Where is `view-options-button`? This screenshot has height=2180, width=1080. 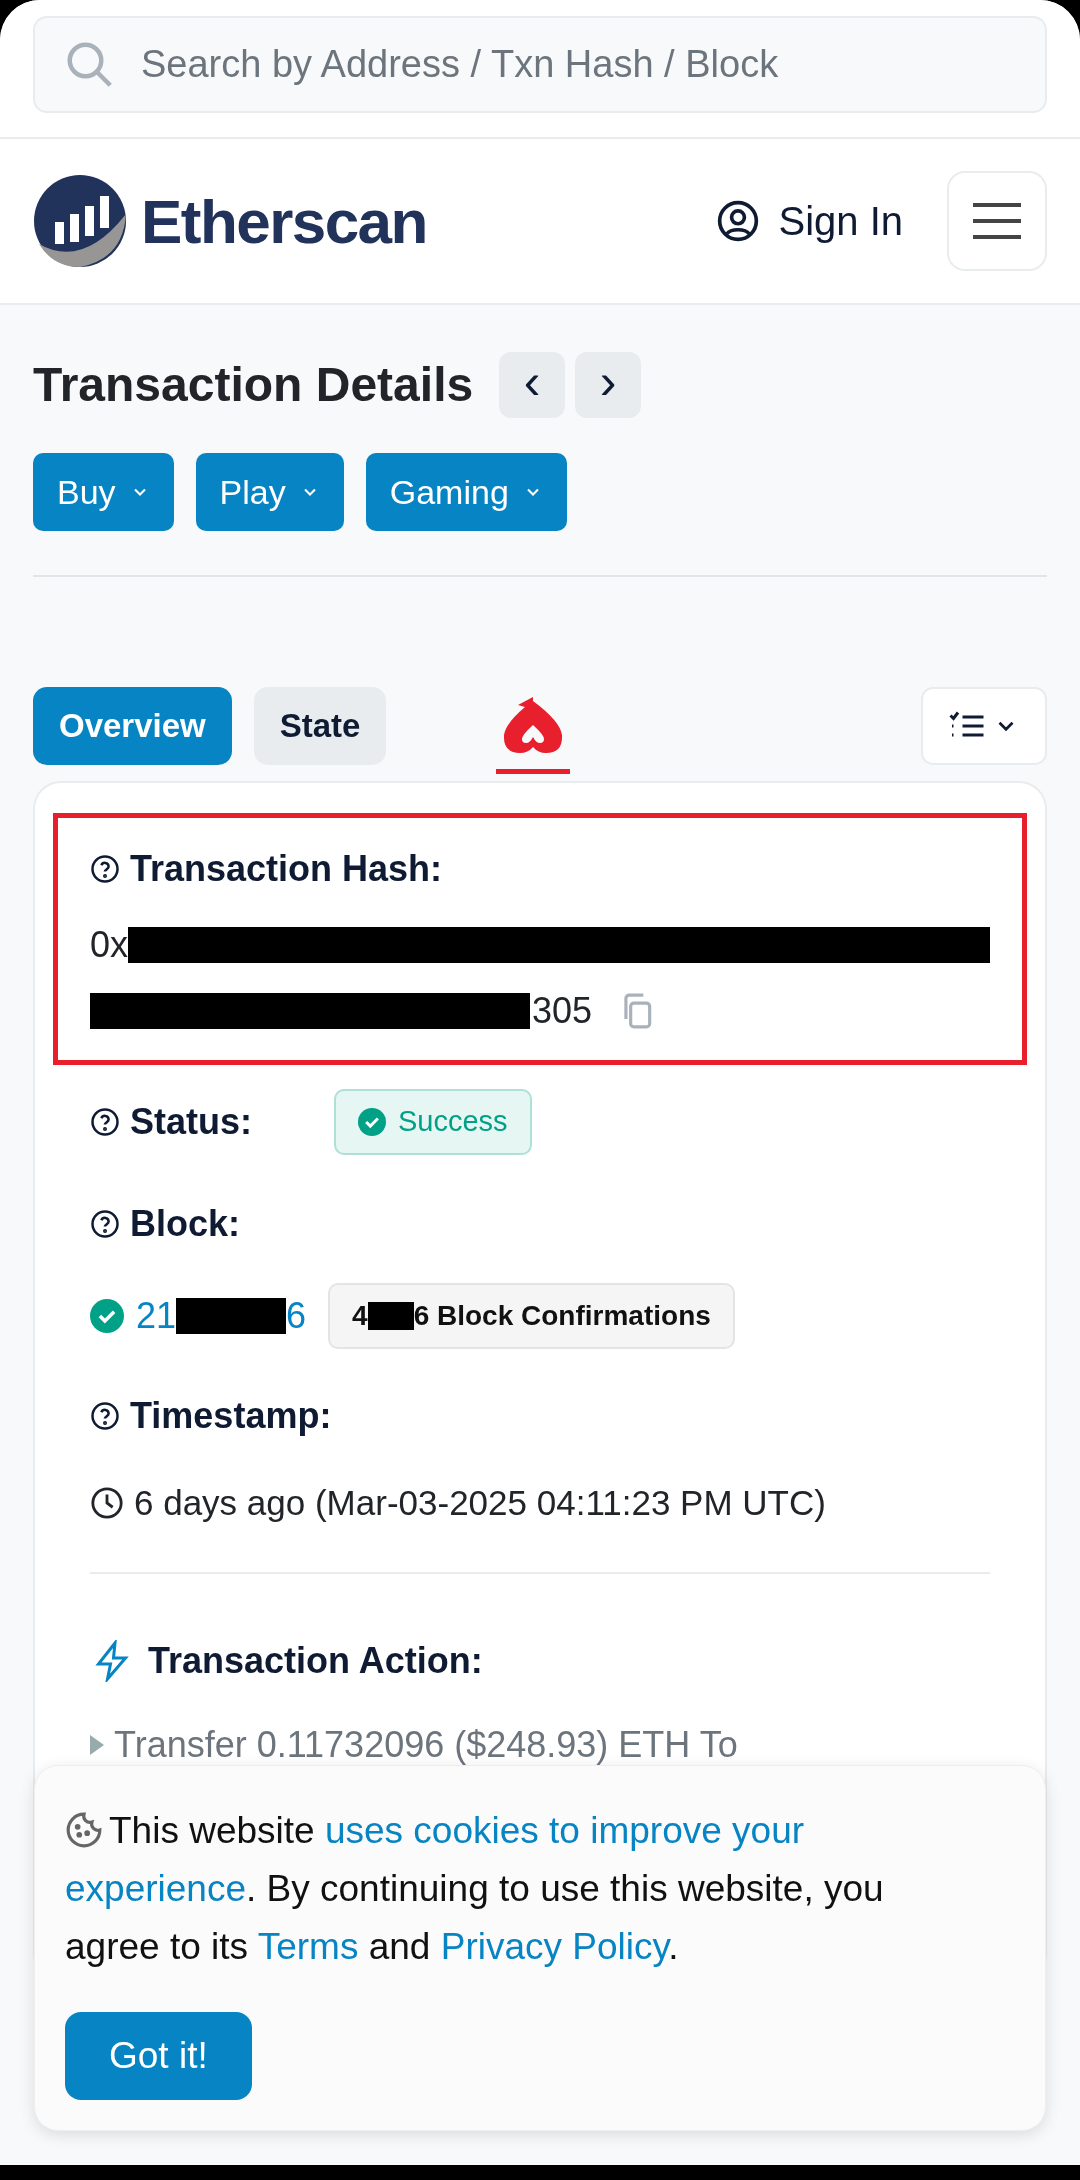
view-options-button is located at coordinates (984, 726).